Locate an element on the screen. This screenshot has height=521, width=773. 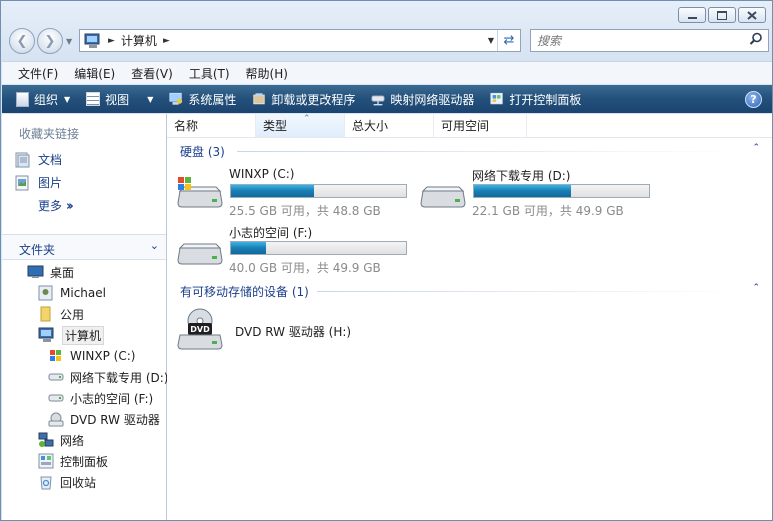
organize-button: 组织 ▼ is located at coordinates (40, 99).